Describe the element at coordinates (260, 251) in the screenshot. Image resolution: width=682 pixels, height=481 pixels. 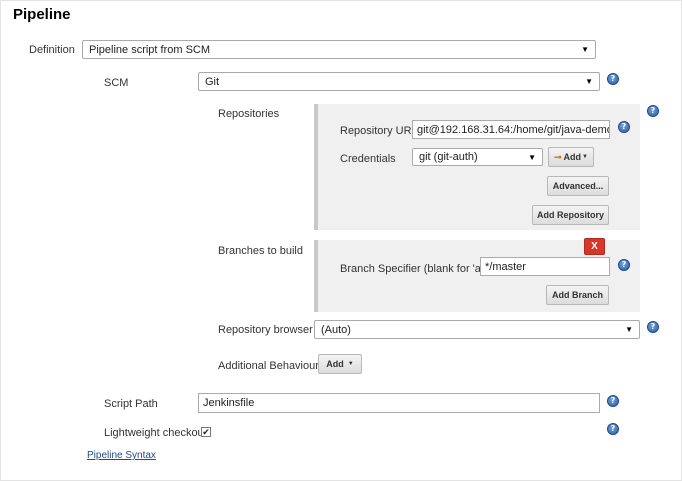
I see `branches-label: Branches to build` at that location.